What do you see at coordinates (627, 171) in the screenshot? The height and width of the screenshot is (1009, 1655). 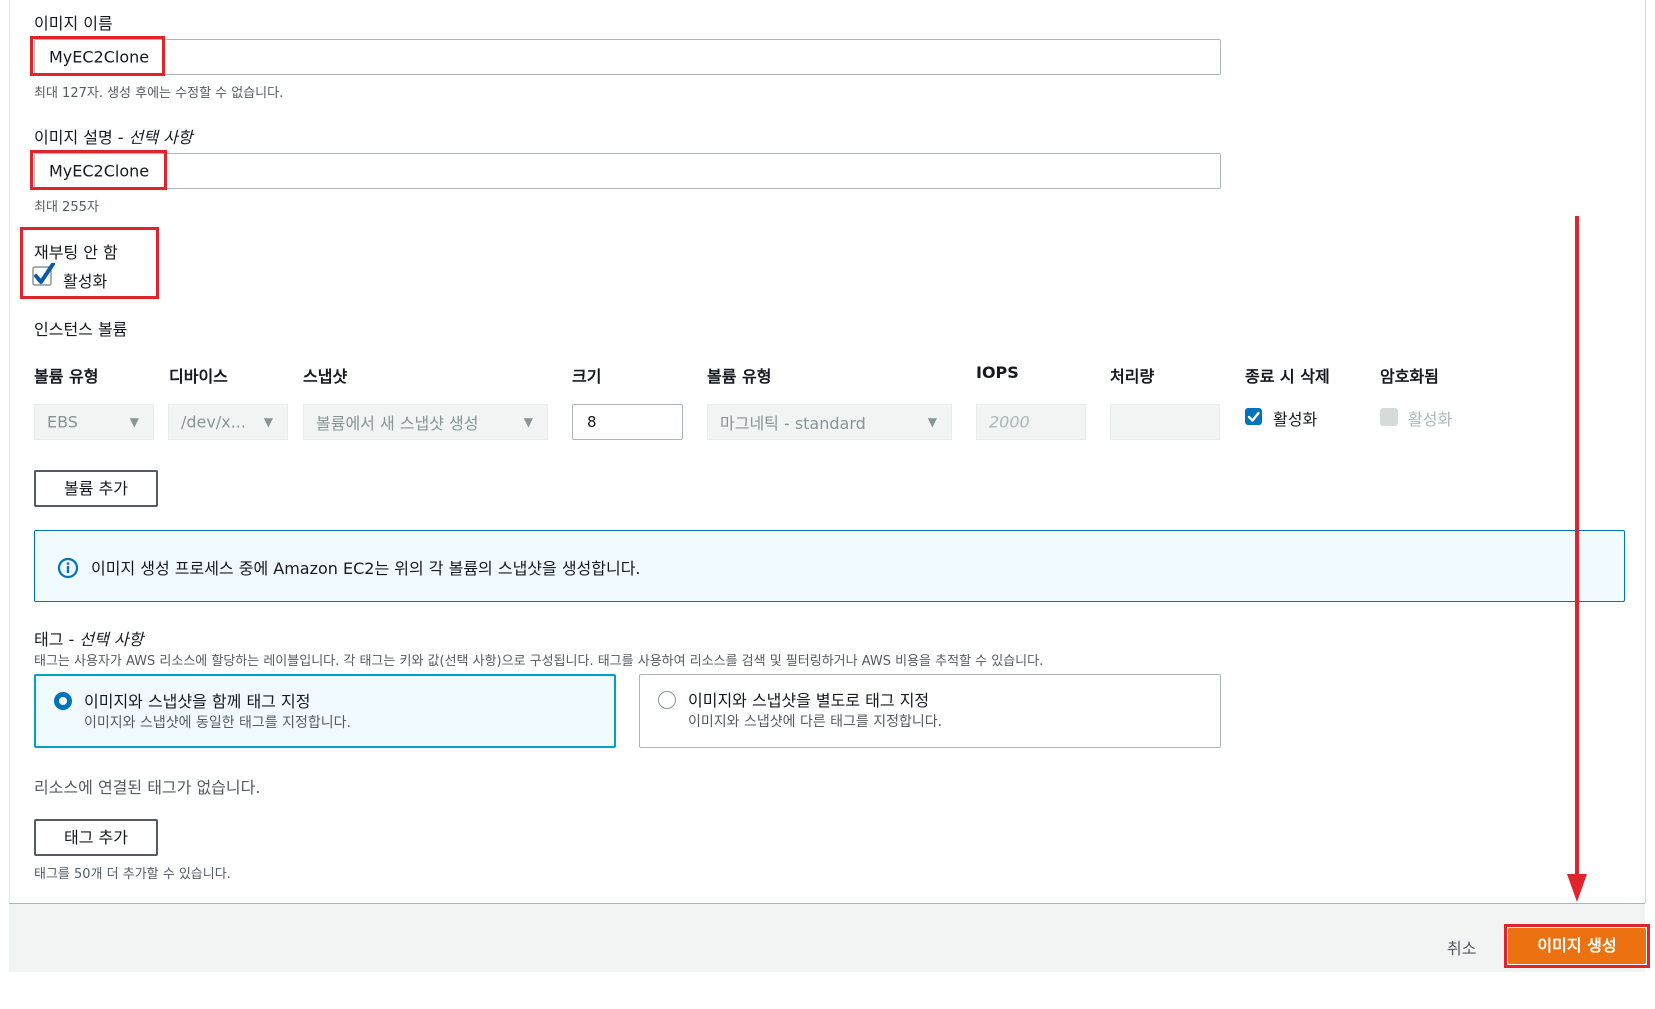 I see `image-description-input: MyEC2Clone` at bounding box center [627, 171].